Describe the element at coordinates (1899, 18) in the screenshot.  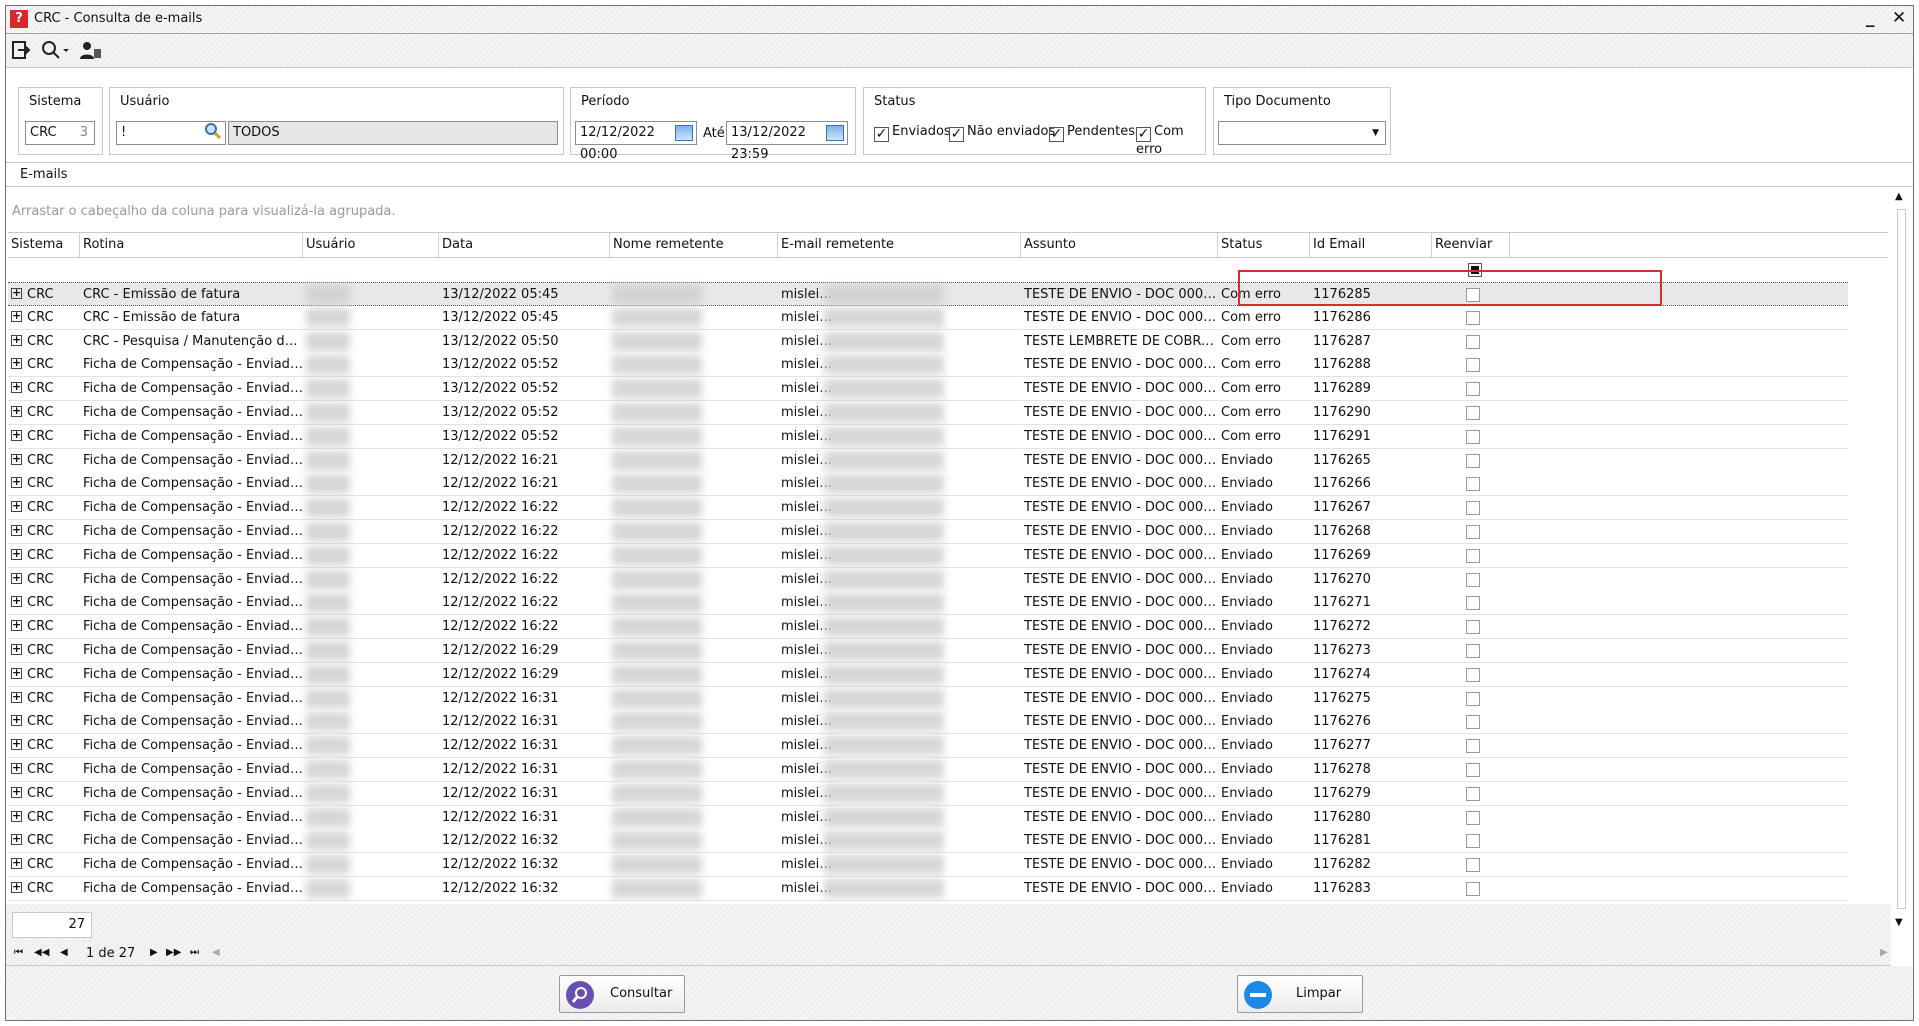
I see `close-button: ✕` at that location.